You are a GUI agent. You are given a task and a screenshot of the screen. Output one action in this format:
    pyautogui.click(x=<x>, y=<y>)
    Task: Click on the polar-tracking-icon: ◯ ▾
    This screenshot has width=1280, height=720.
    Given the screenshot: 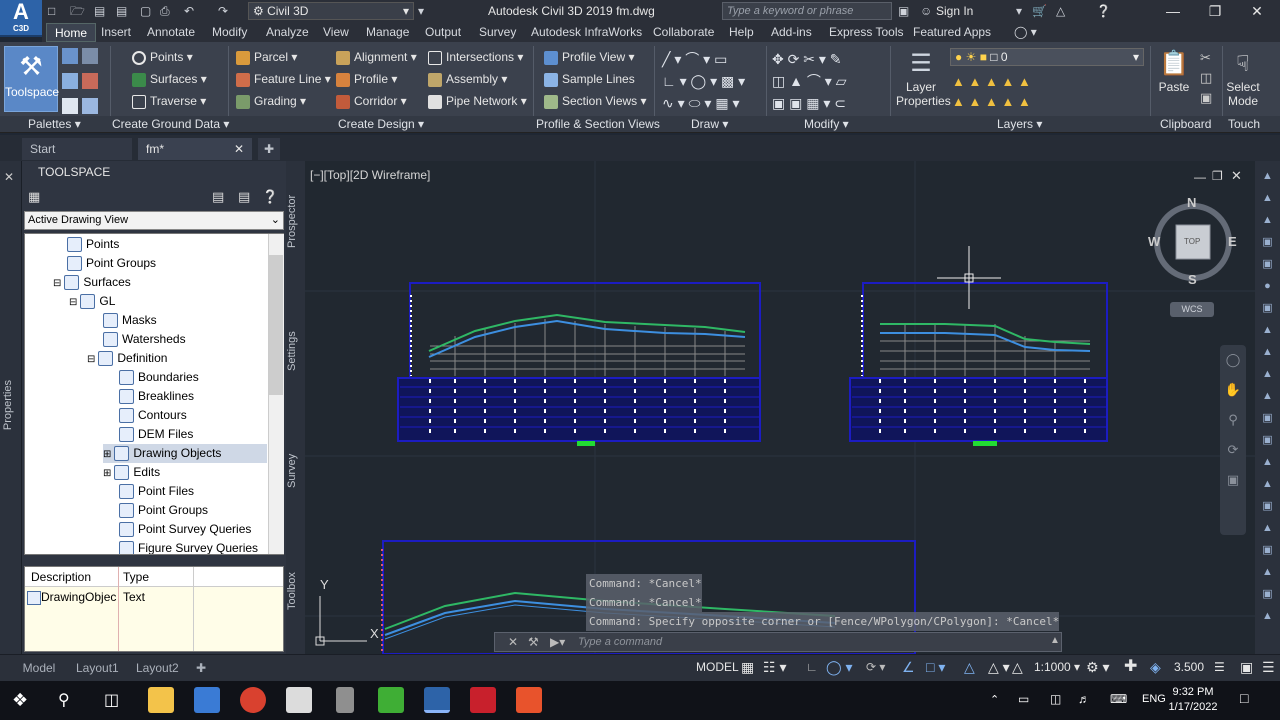 What is the action you would take?
    pyautogui.click(x=839, y=667)
    